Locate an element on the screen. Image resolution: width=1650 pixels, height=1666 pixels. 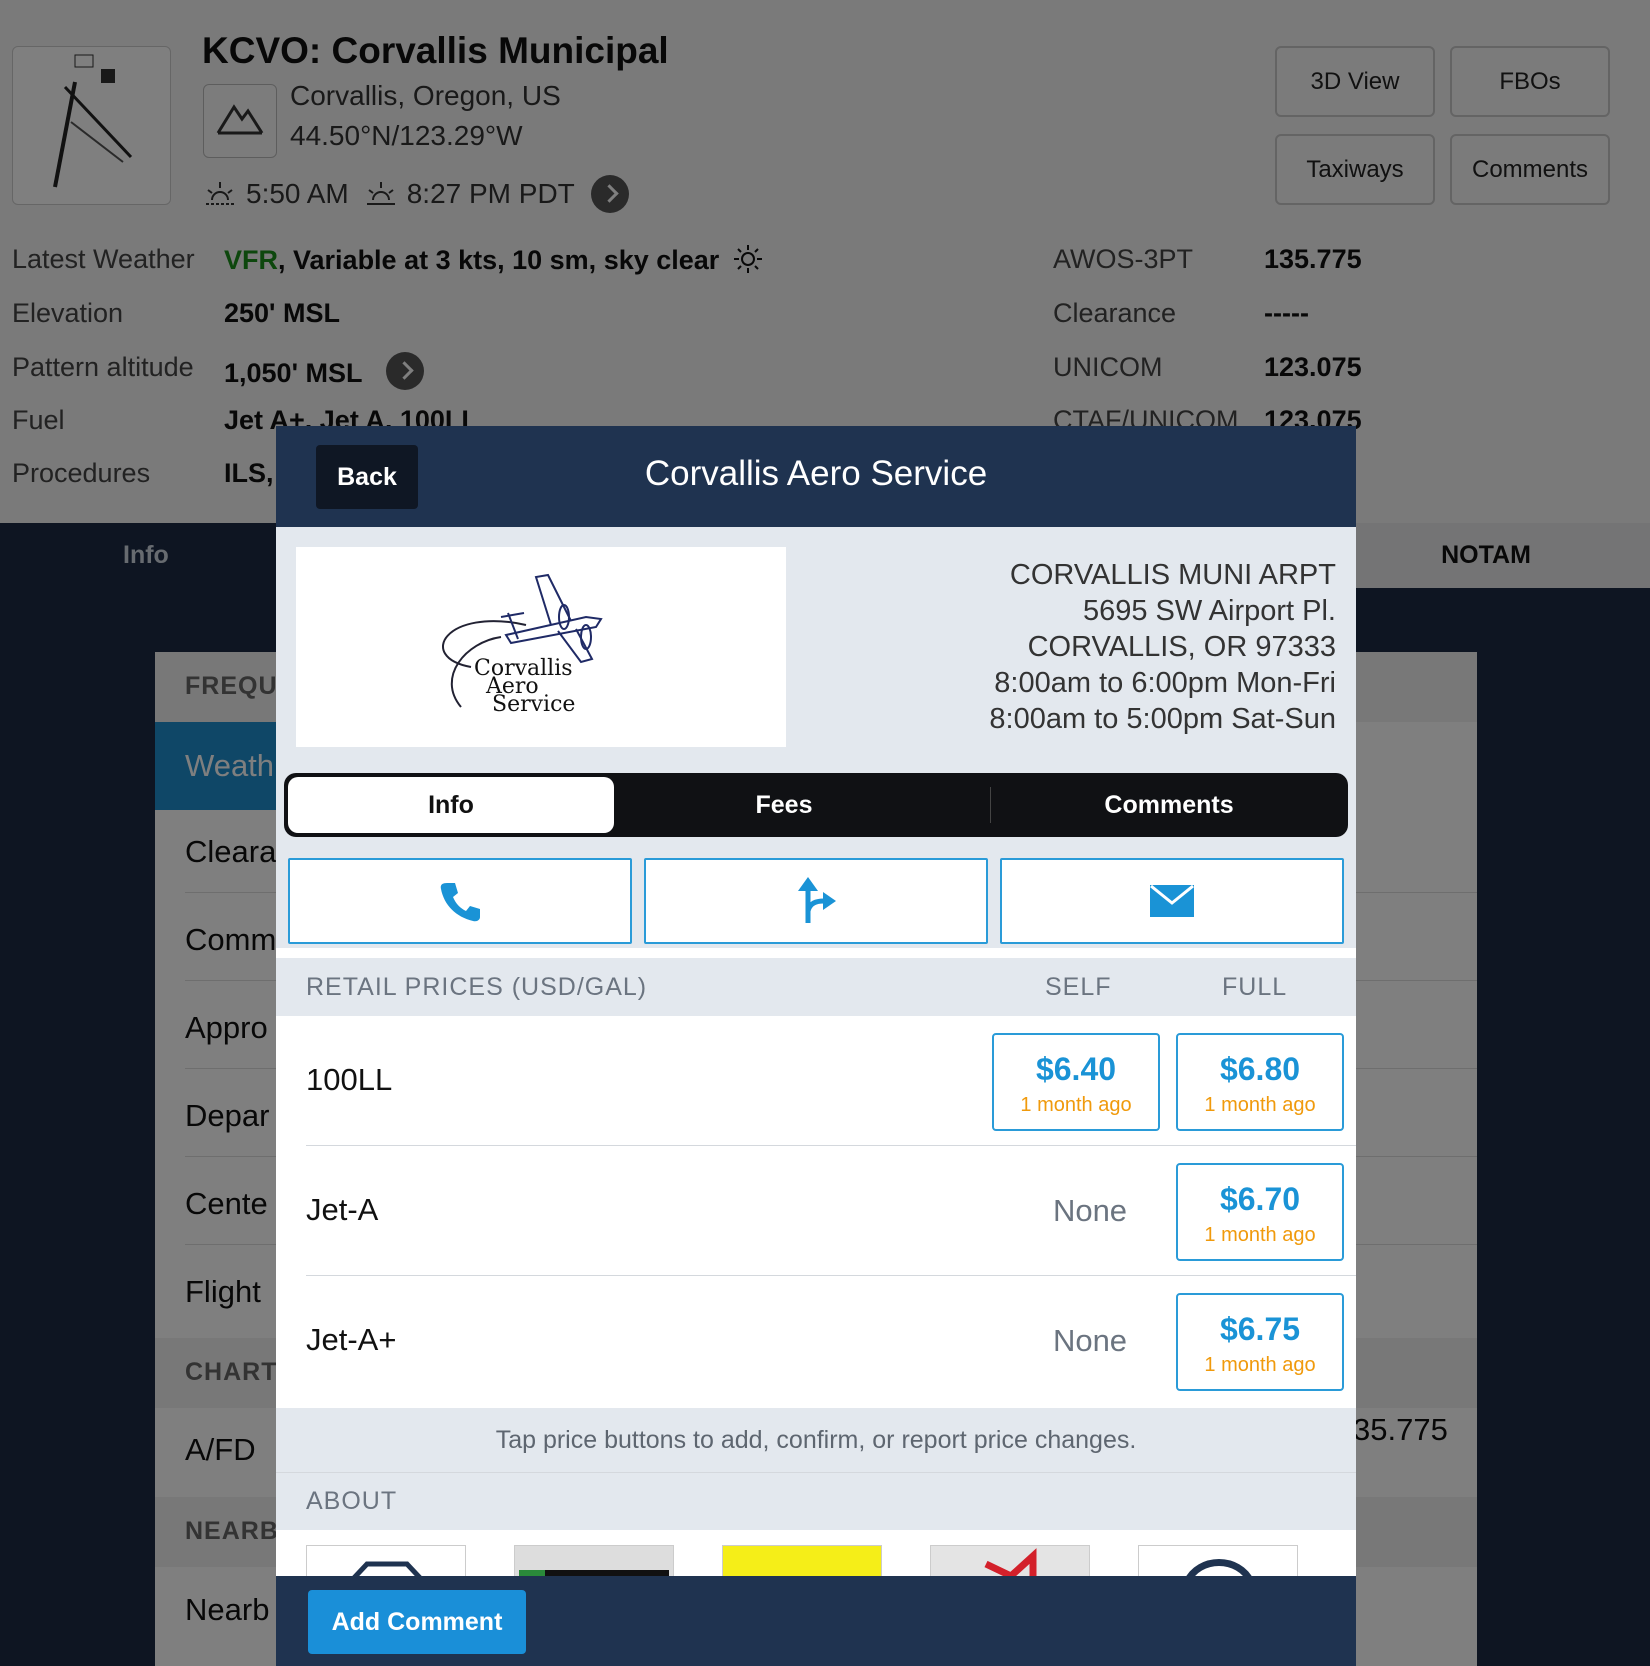
modal-title: Corvallis Aero Service is located at coordinates (816, 473).